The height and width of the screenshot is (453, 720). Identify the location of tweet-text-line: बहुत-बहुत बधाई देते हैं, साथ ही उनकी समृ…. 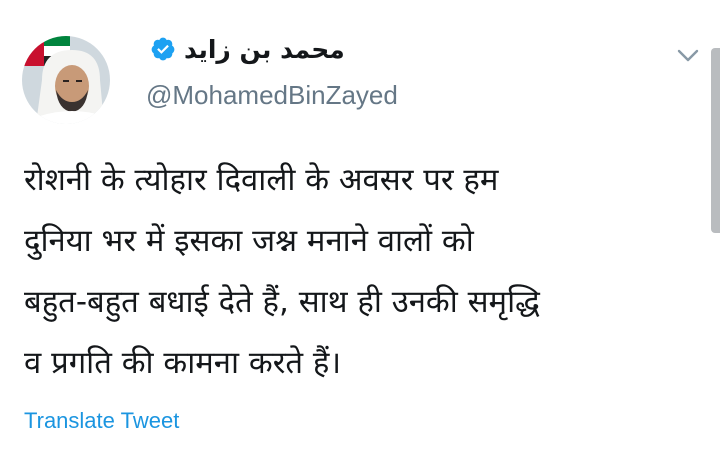
(282, 302).